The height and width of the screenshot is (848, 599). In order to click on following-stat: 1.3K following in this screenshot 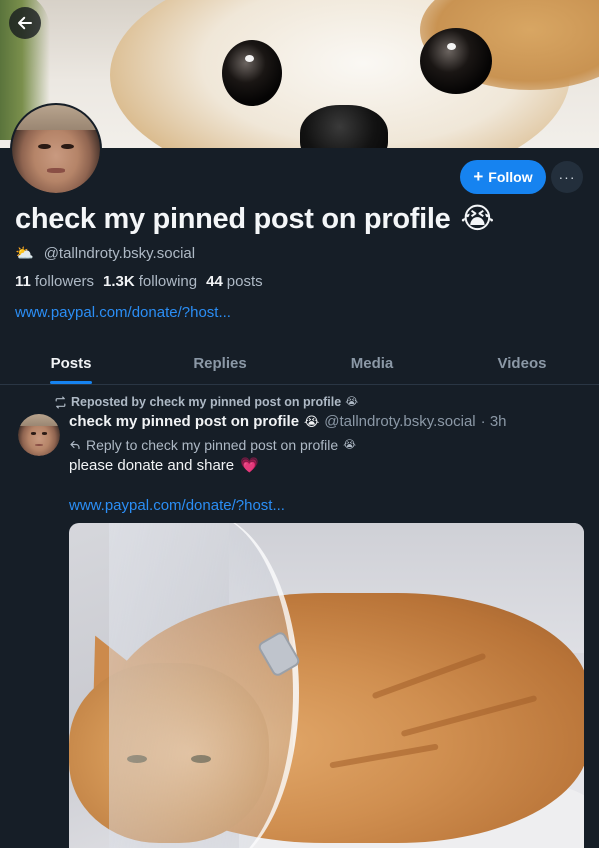, I will do `click(150, 281)`.